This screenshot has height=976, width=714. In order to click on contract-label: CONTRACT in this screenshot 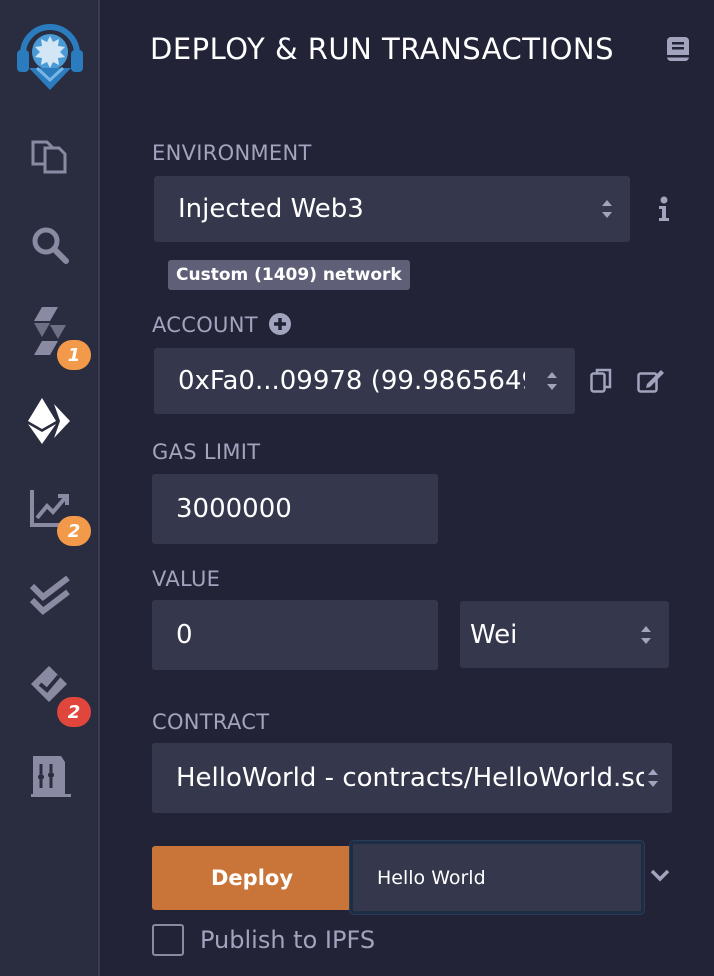, I will do `click(211, 722)`.